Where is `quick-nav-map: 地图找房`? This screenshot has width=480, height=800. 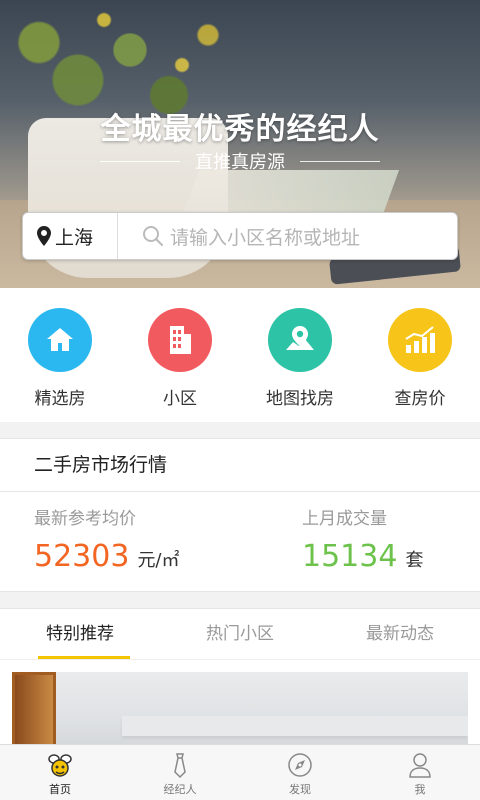 quick-nav-map: 地图找房 is located at coordinates (300, 355).